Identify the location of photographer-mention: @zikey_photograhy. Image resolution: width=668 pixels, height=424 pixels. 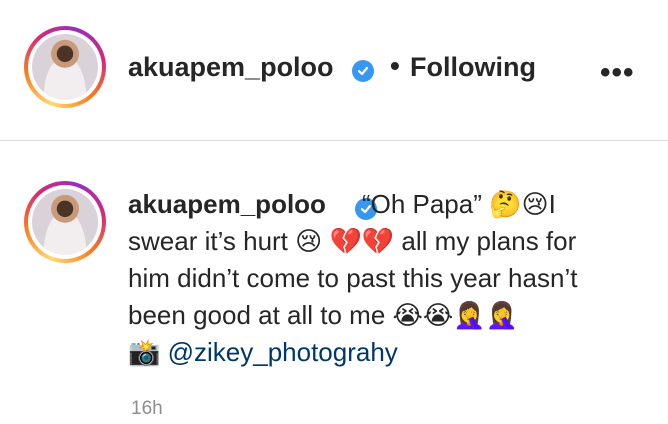
(283, 352).